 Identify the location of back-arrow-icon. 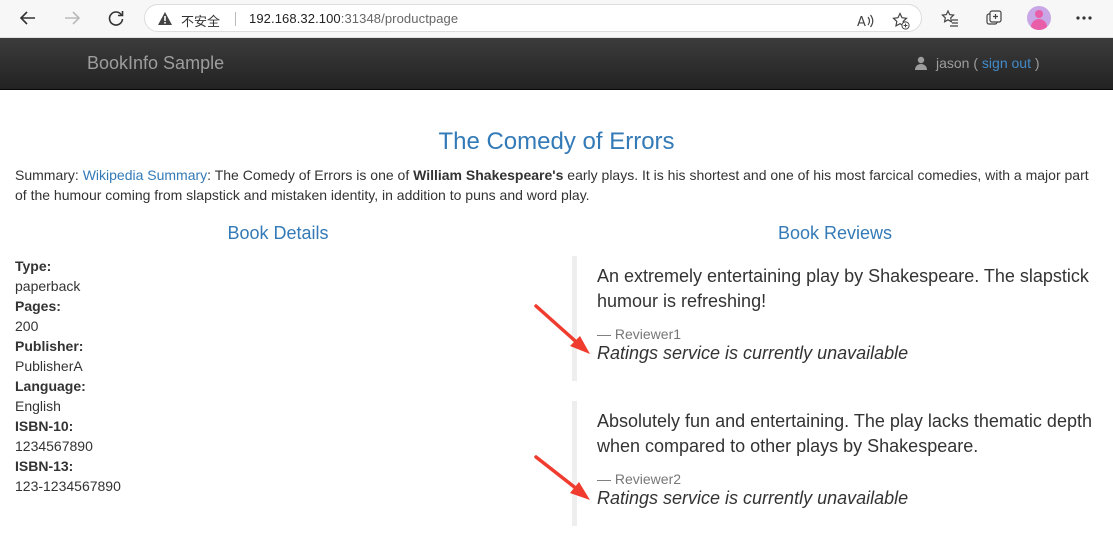
(27, 18).